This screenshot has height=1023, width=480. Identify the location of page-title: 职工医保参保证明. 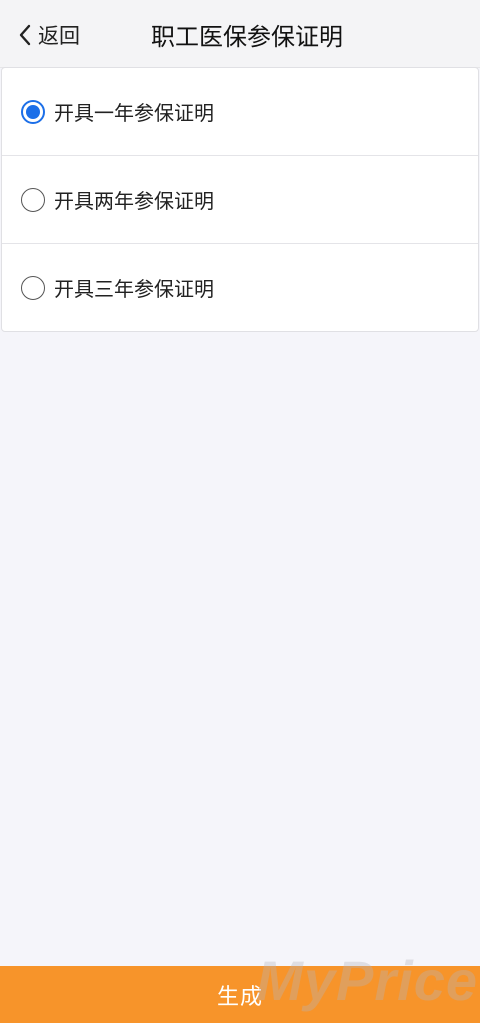
(247, 37).